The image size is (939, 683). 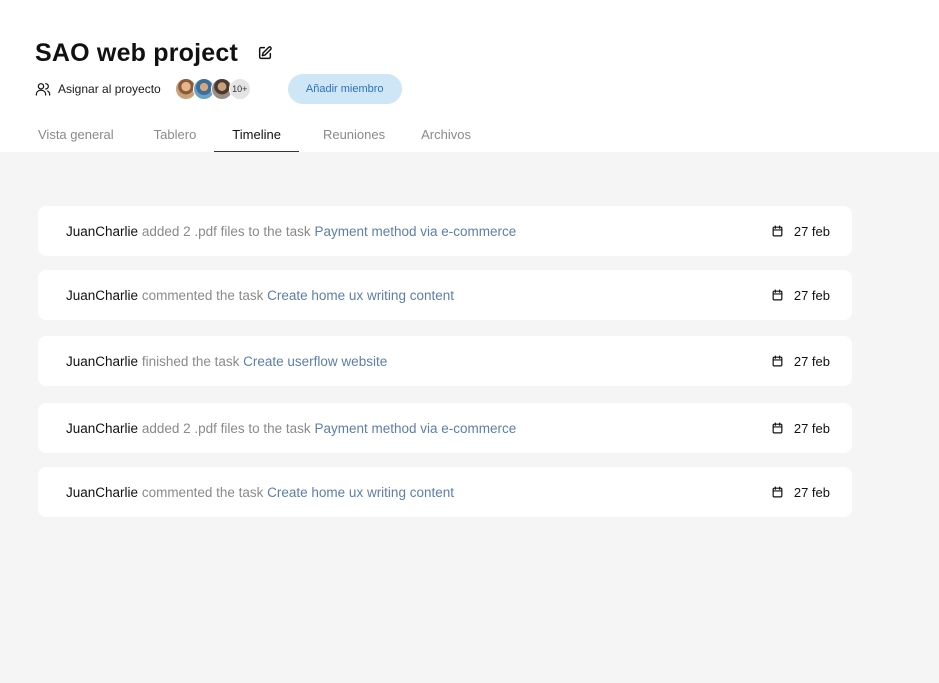 What do you see at coordinates (265, 53) in the screenshot?
I see `edit-icon` at bounding box center [265, 53].